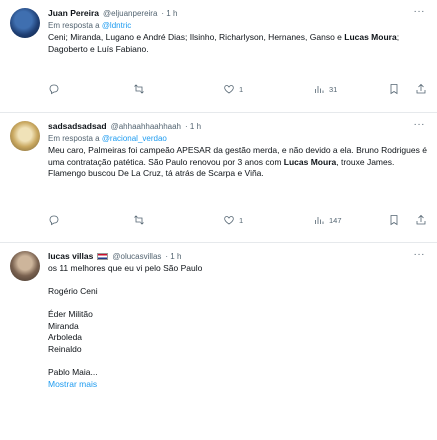 The height and width of the screenshot is (440, 437). I want to click on display-name: sadsadsadsad, so click(77, 126).